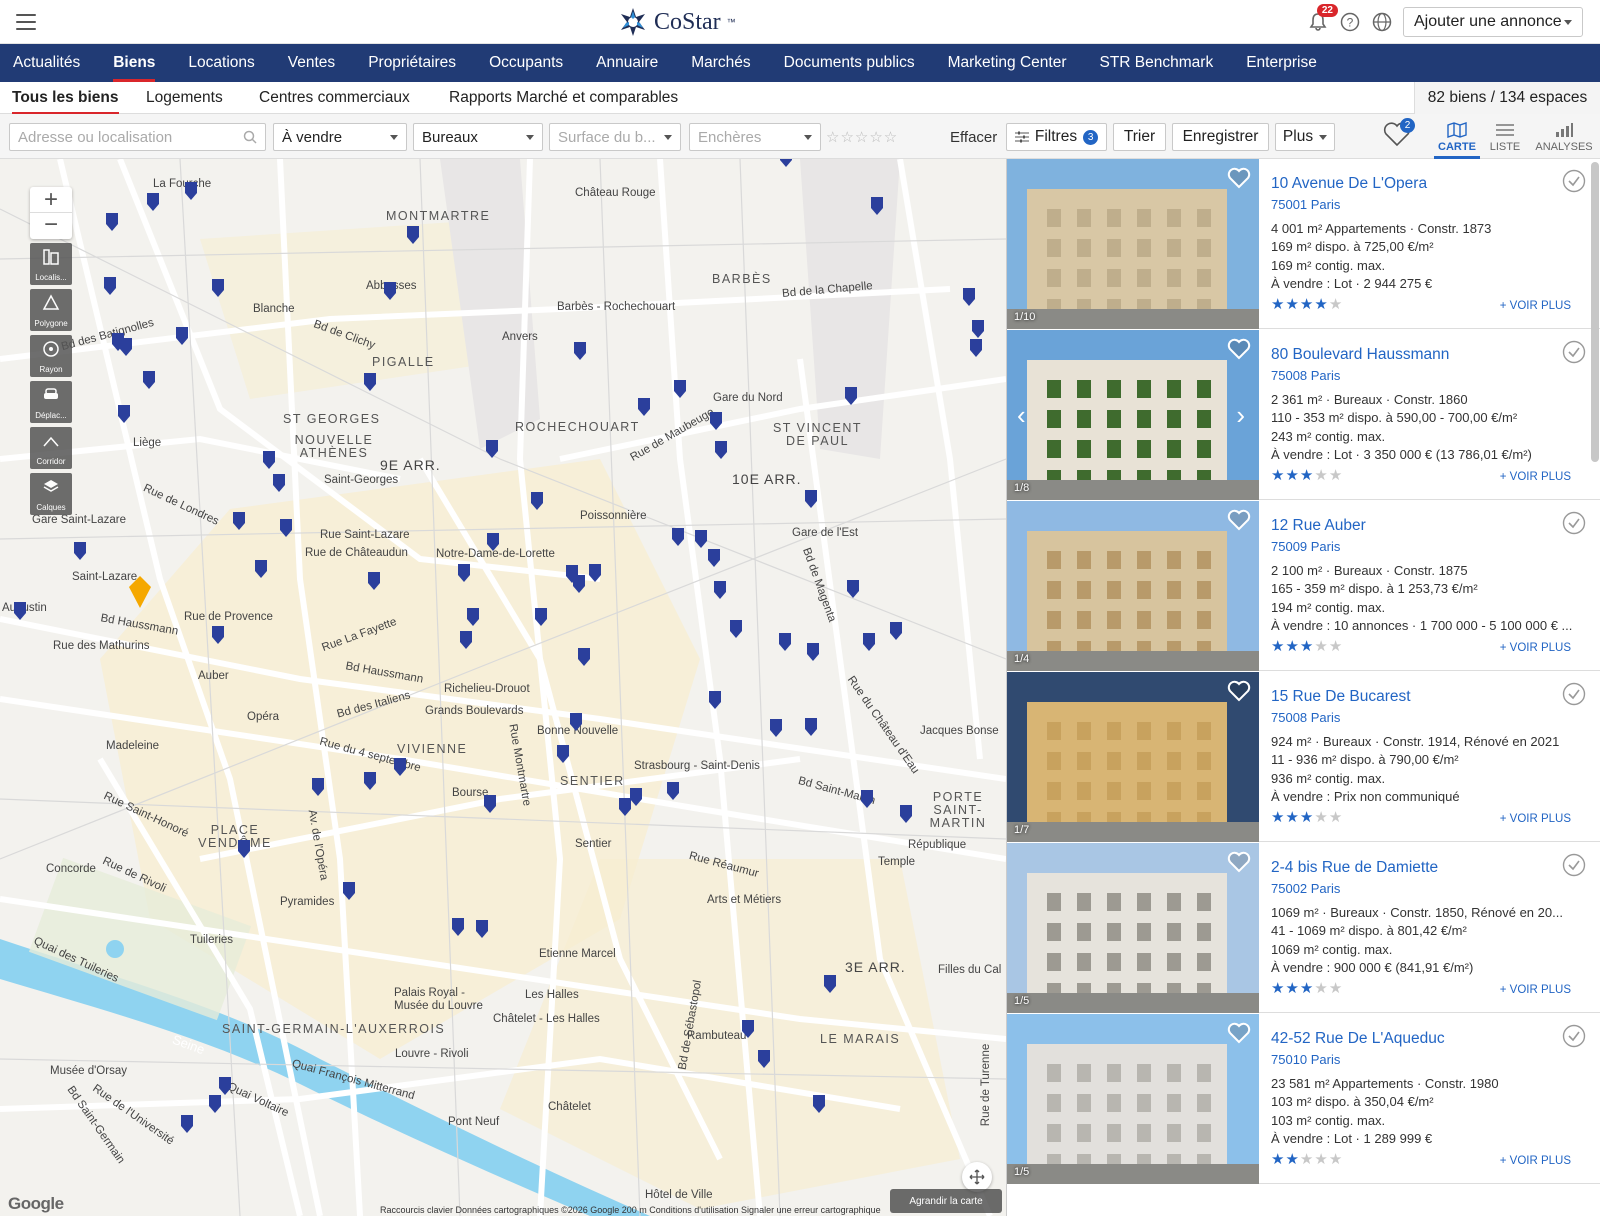 This screenshot has width=1600, height=1216. What do you see at coordinates (1354, 868) in the screenshot?
I see `listing-address: 2-4 bis Rue de Damiette` at bounding box center [1354, 868].